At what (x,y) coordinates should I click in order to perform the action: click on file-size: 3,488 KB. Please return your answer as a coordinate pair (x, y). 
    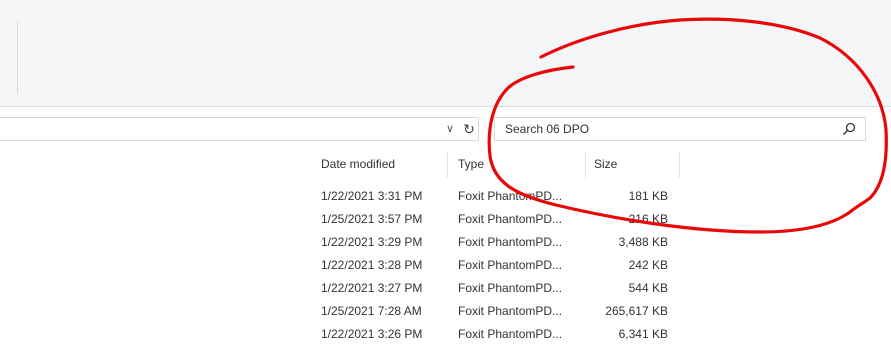
    Looking at the image, I should click on (643, 242).